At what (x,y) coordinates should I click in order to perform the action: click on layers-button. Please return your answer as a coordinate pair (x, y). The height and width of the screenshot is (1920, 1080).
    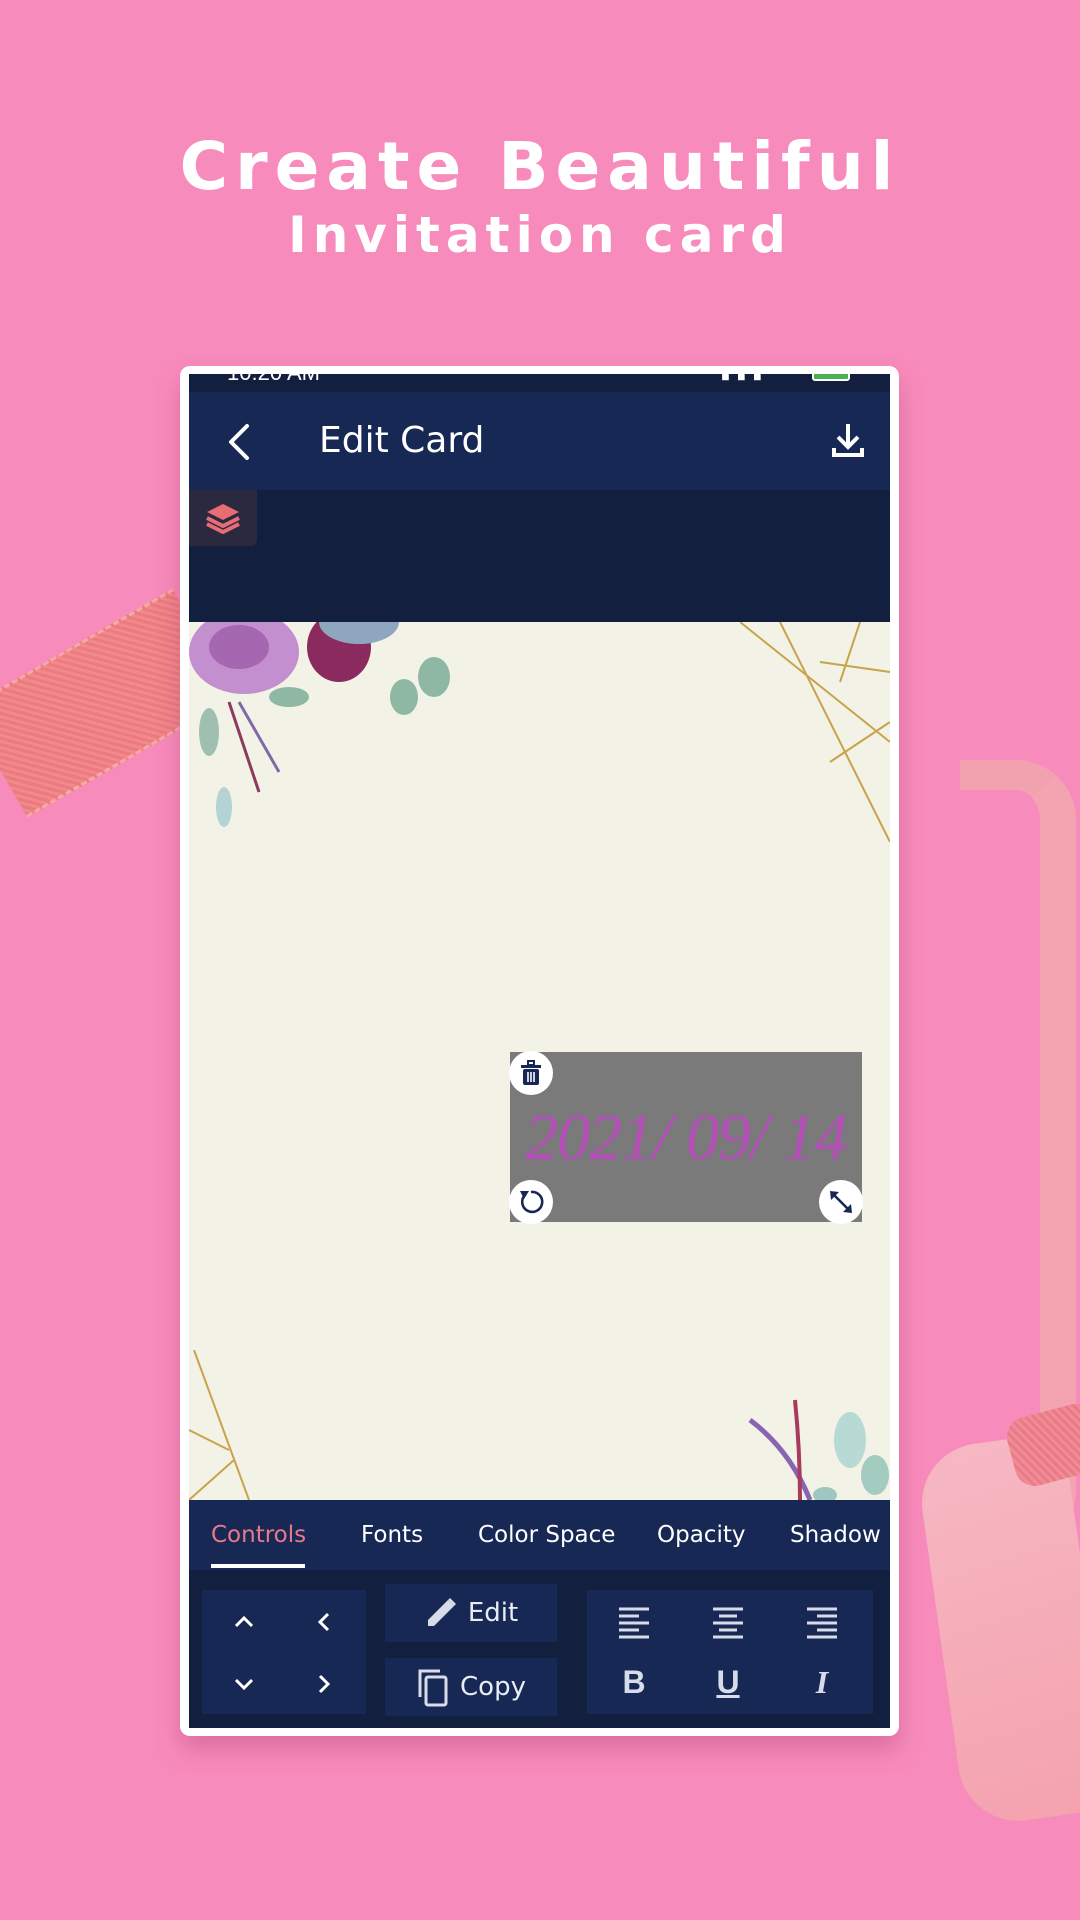
    Looking at the image, I should click on (223, 518).